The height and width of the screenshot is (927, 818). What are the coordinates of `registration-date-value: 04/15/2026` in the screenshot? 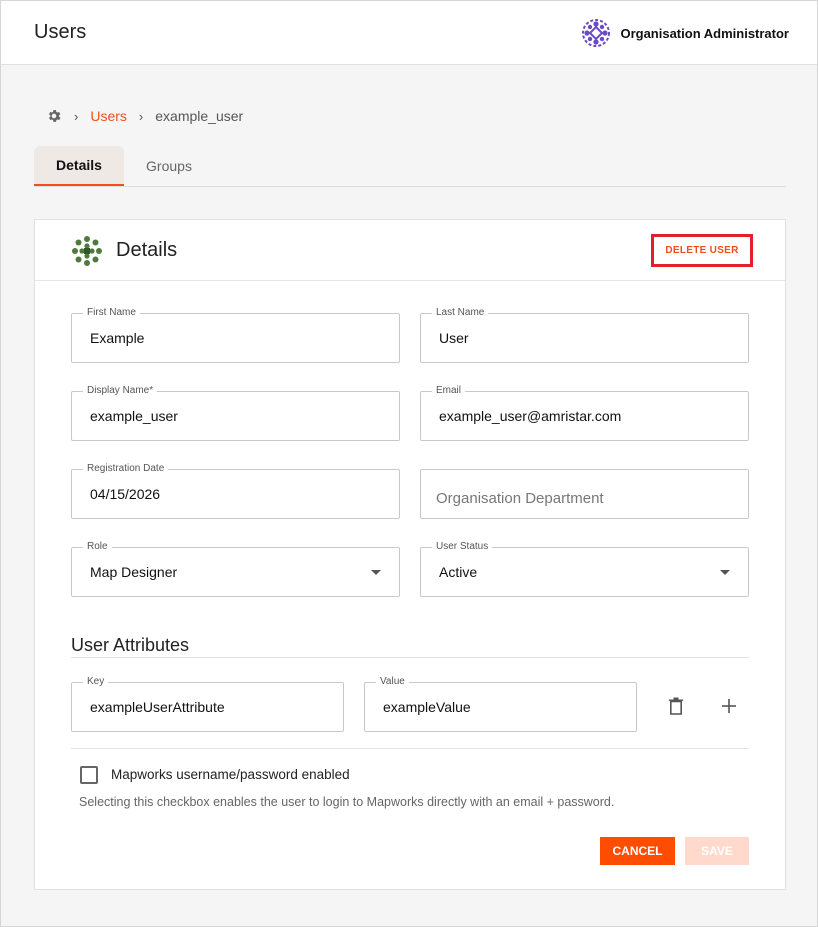 It's located at (125, 494).